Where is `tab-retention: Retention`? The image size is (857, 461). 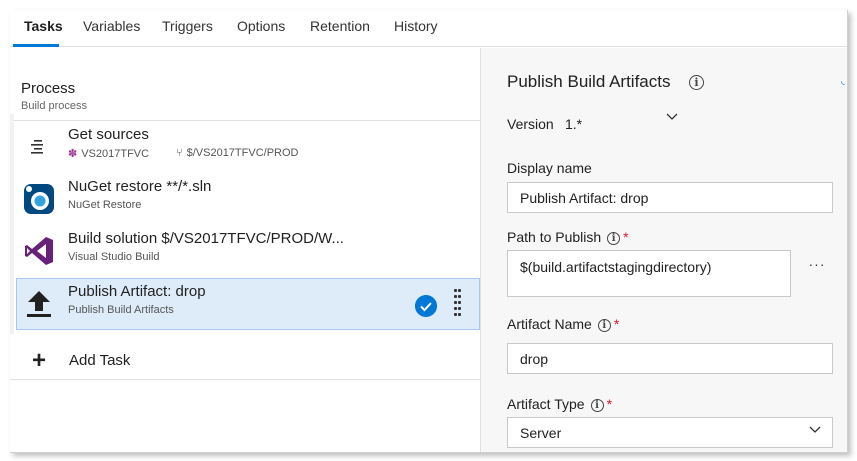 tab-retention: Retention is located at coordinates (340, 26).